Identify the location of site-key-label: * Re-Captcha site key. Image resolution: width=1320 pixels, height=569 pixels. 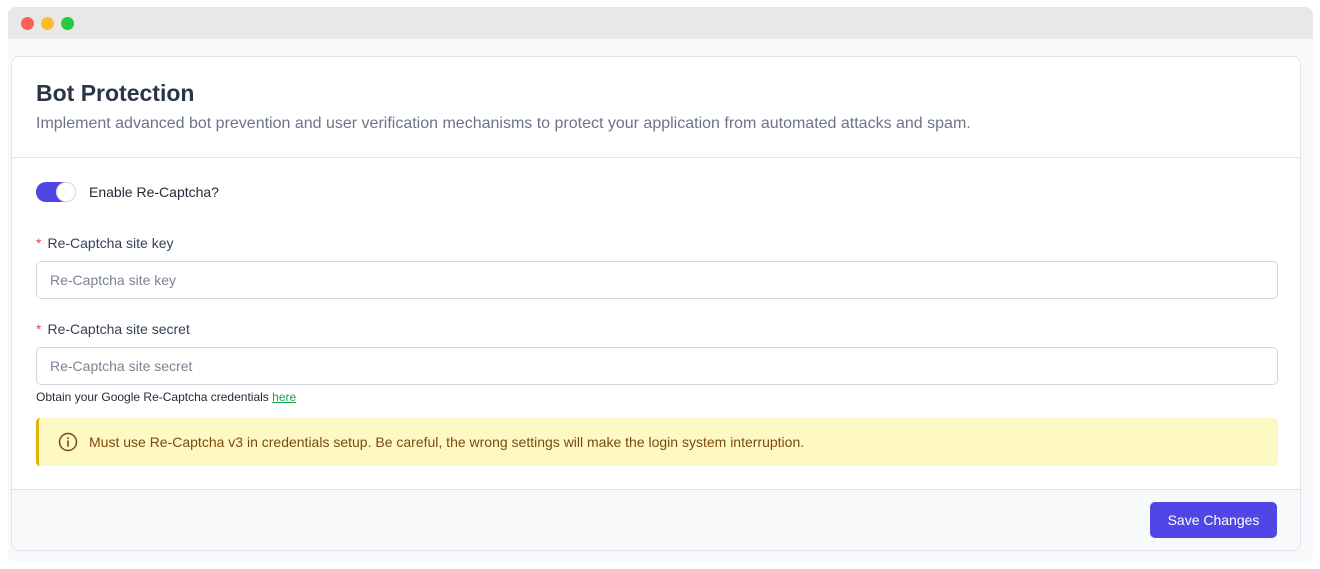
(105, 243).